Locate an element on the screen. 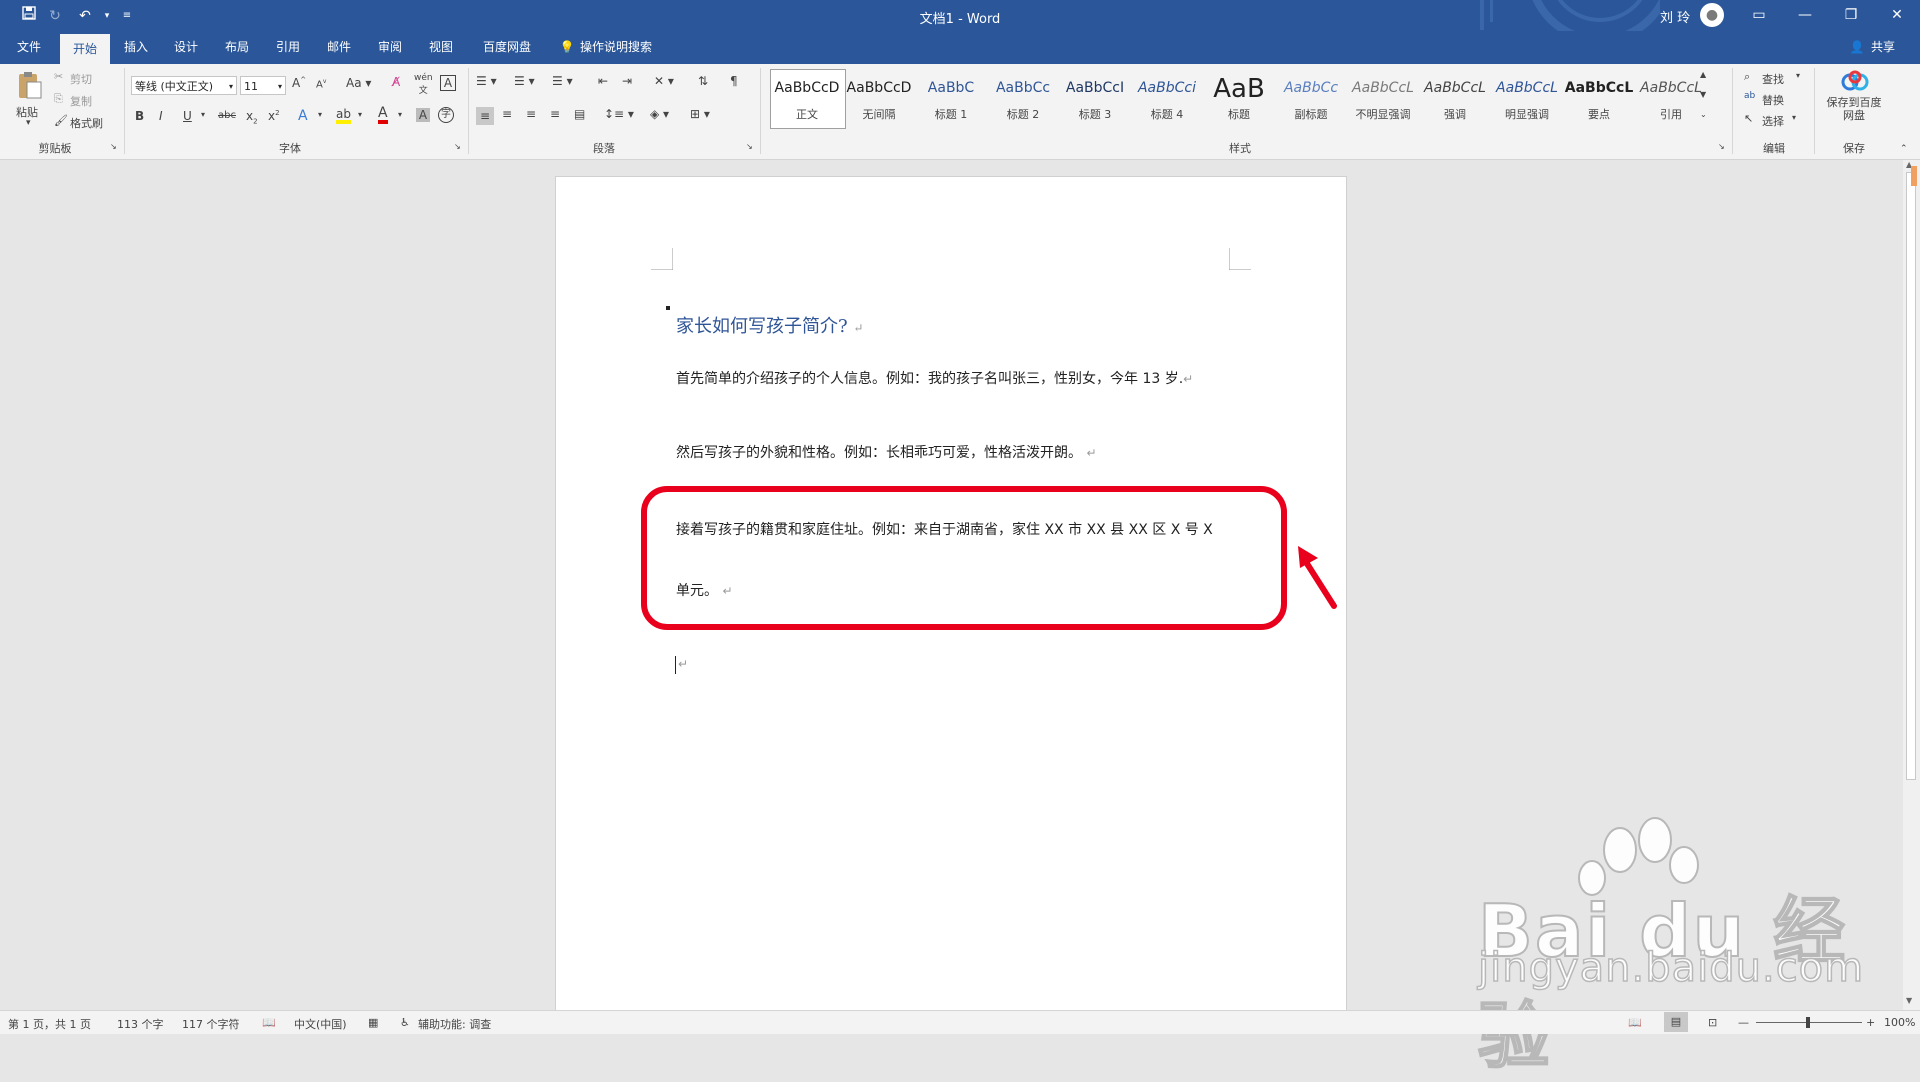  character-border-icon: A is located at coordinates (448, 83).